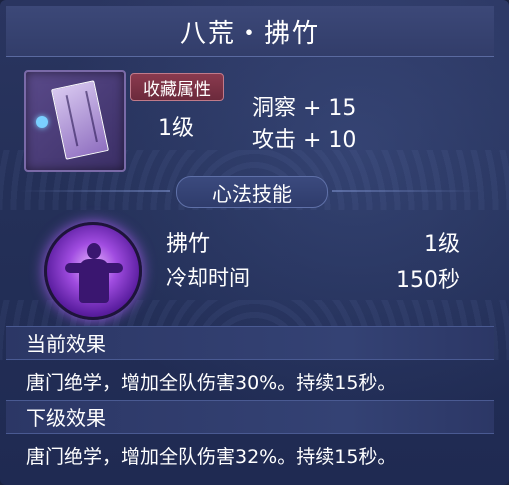 The width and height of the screenshot is (509, 485). Describe the element at coordinates (250, 343) in the screenshot. I see `current-effect-header: 当前效果` at that location.